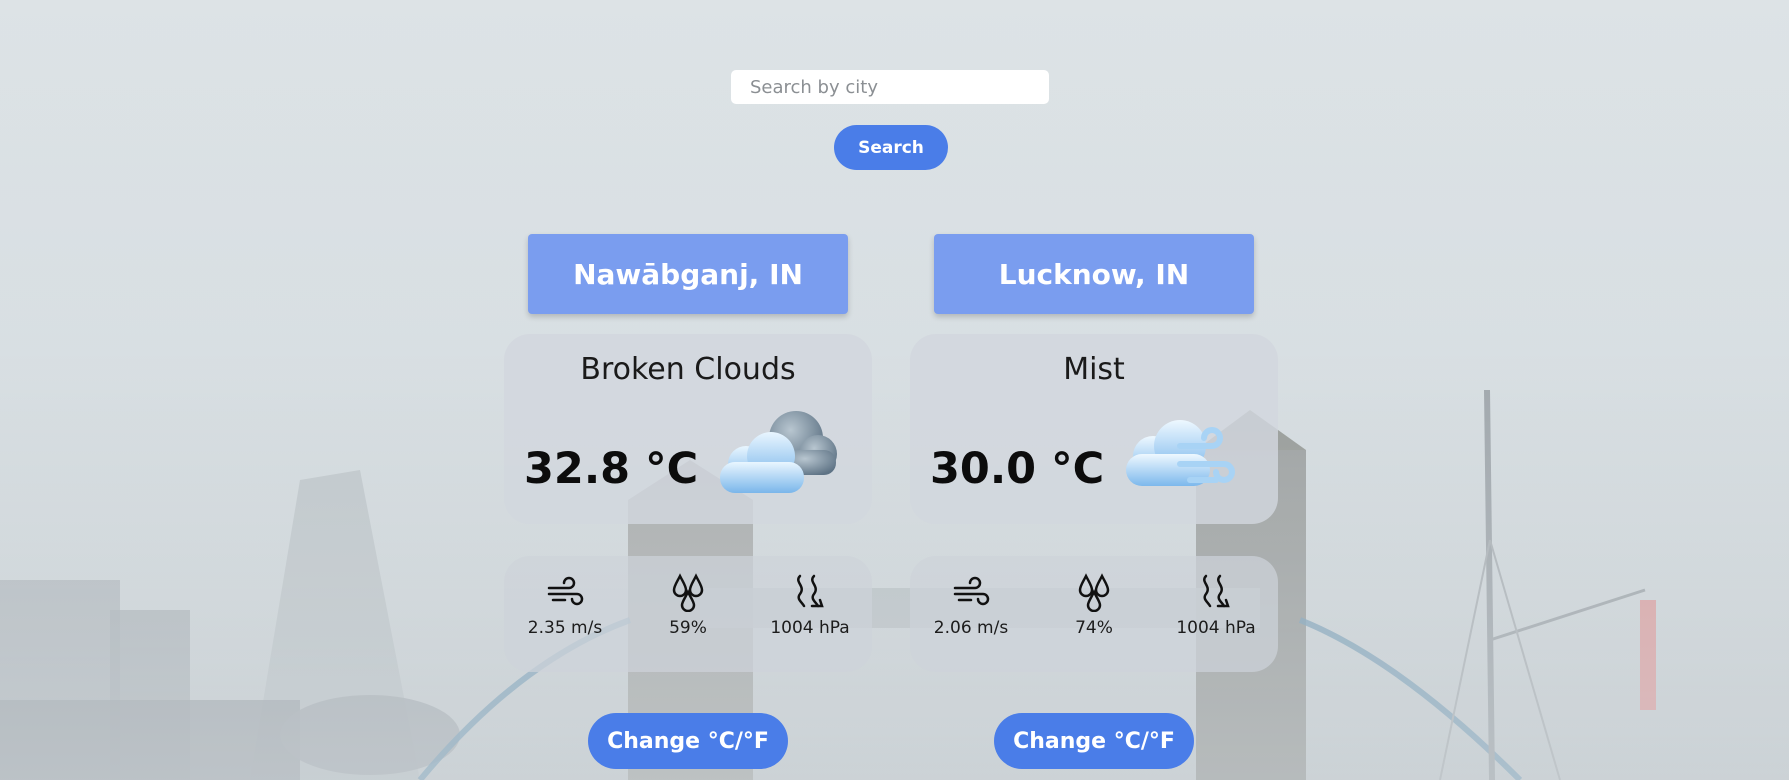 This screenshot has height=780, width=1789. What do you see at coordinates (565, 628) in the screenshot?
I see `wind-value: 2.35 m/s` at bounding box center [565, 628].